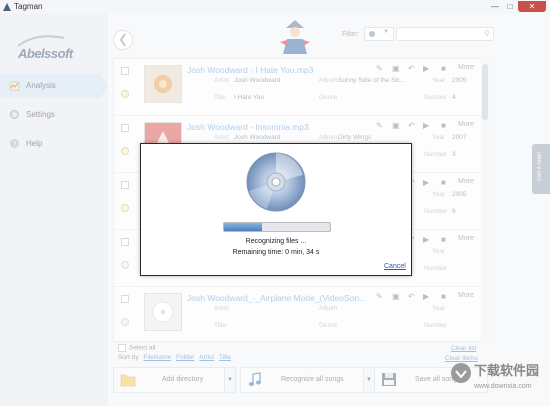 The width and height of the screenshot is (550, 406). I want to click on watermark-title: 下载软件园, so click(507, 370).